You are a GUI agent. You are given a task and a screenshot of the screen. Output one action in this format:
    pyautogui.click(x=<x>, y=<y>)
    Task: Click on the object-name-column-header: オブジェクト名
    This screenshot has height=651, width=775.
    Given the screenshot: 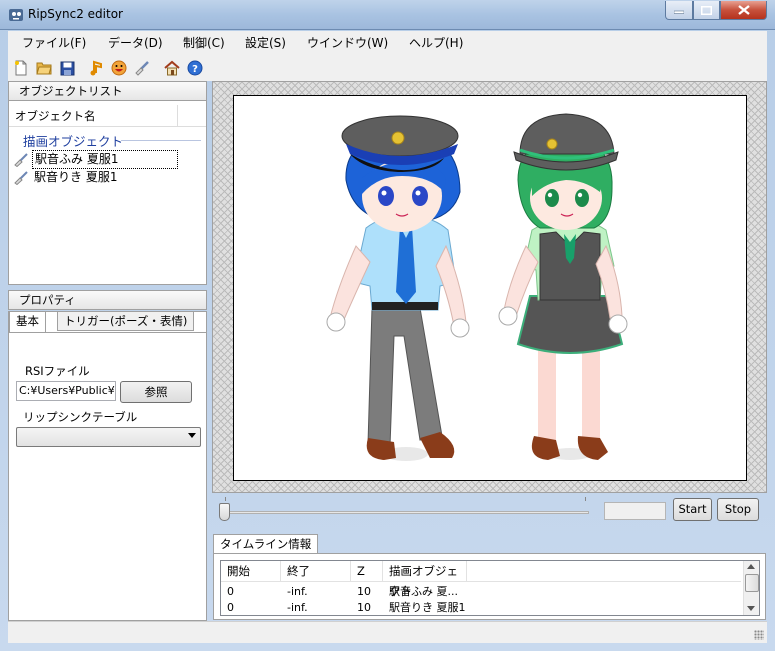 What is the action you would take?
    pyautogui.click(x=93, y=116)
    